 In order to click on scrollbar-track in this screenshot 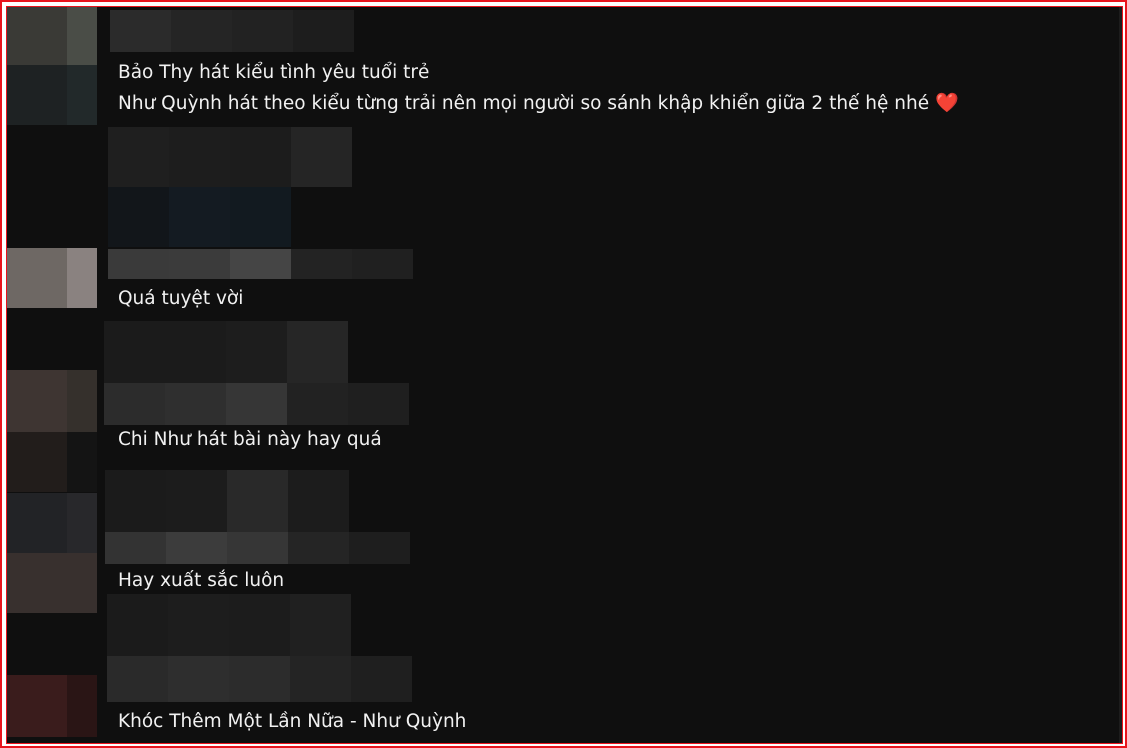, I will do `click(1120, 375)`.